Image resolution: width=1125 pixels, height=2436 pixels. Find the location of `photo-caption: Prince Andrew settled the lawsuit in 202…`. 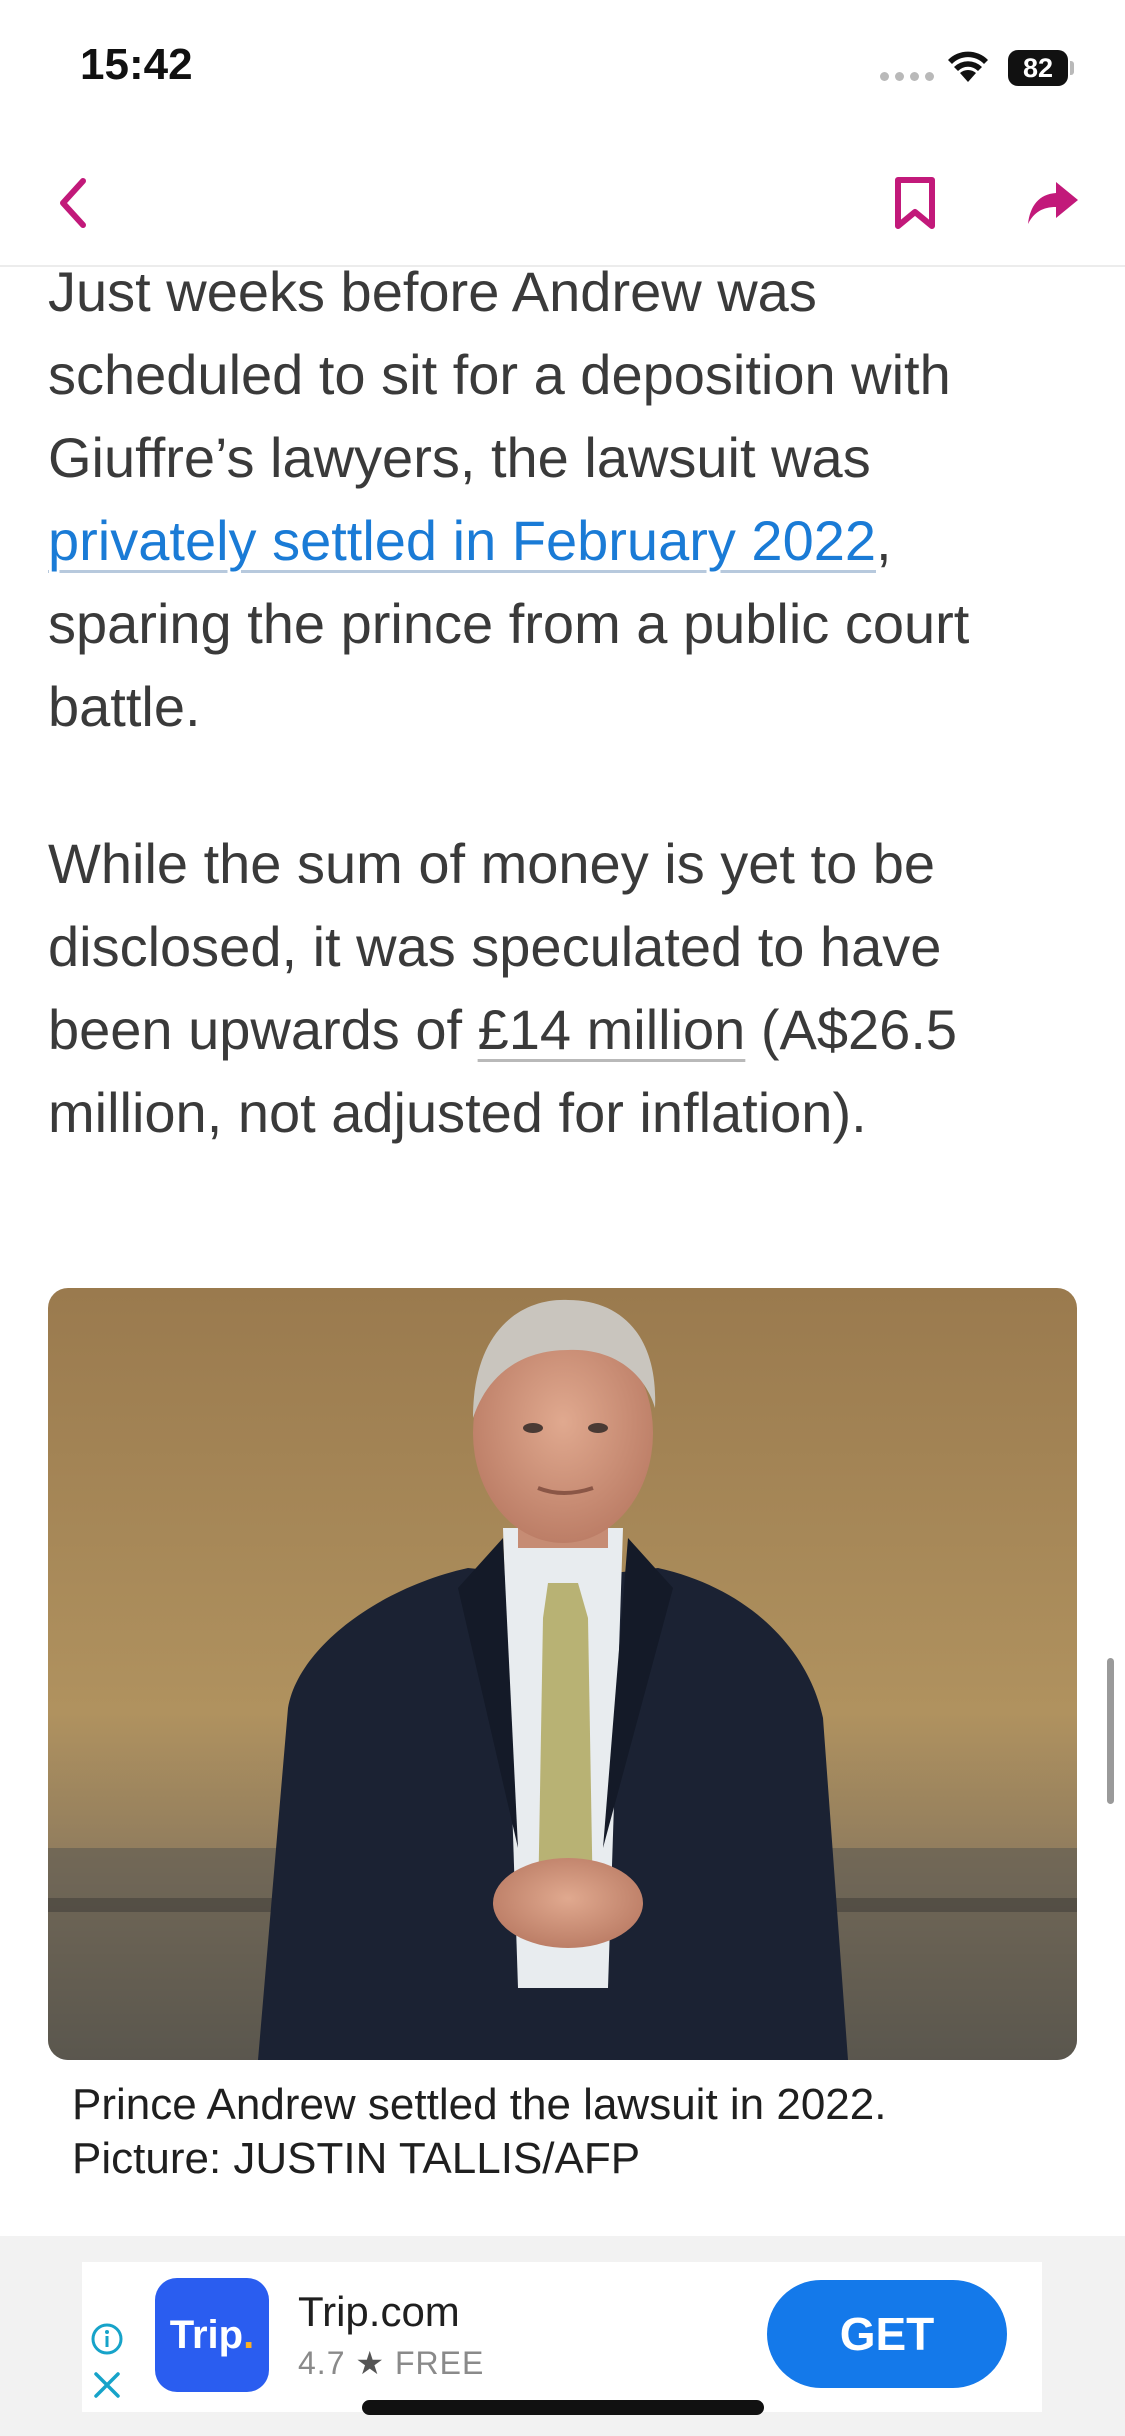

photo-caption: Prince Andrew settled the lawsuit in 202… is located at coordinates (572, 2132).